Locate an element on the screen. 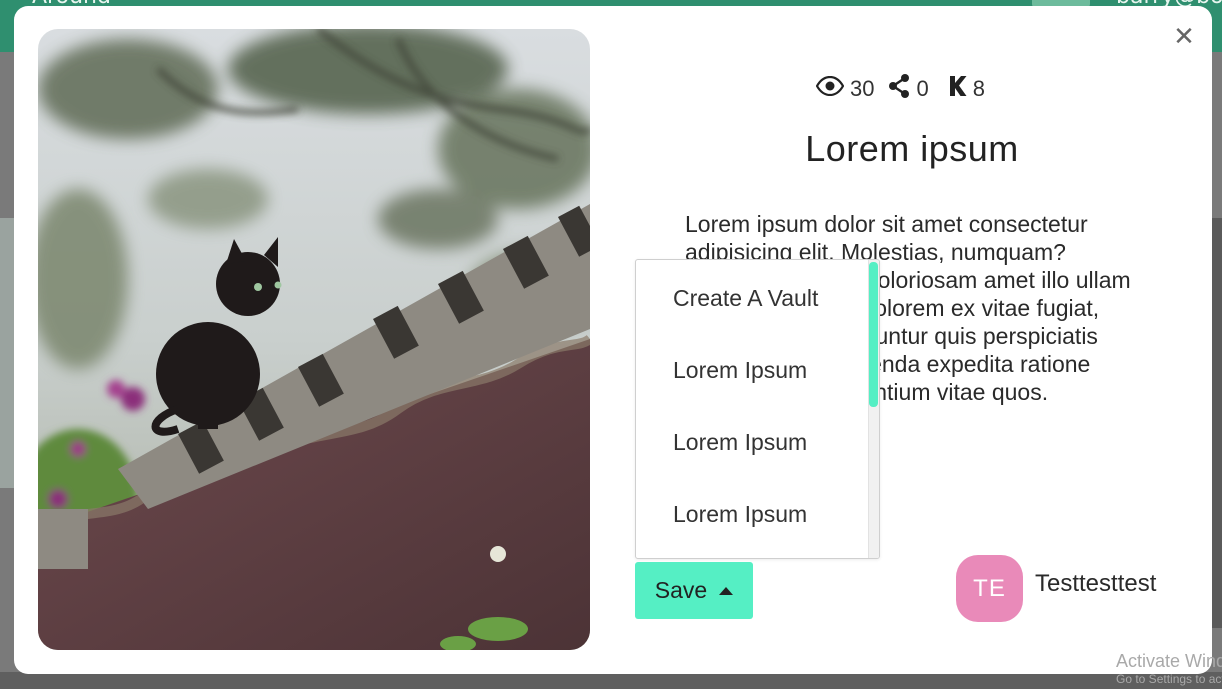  keeps-stat: 8 is located at coordinates (967, 89).